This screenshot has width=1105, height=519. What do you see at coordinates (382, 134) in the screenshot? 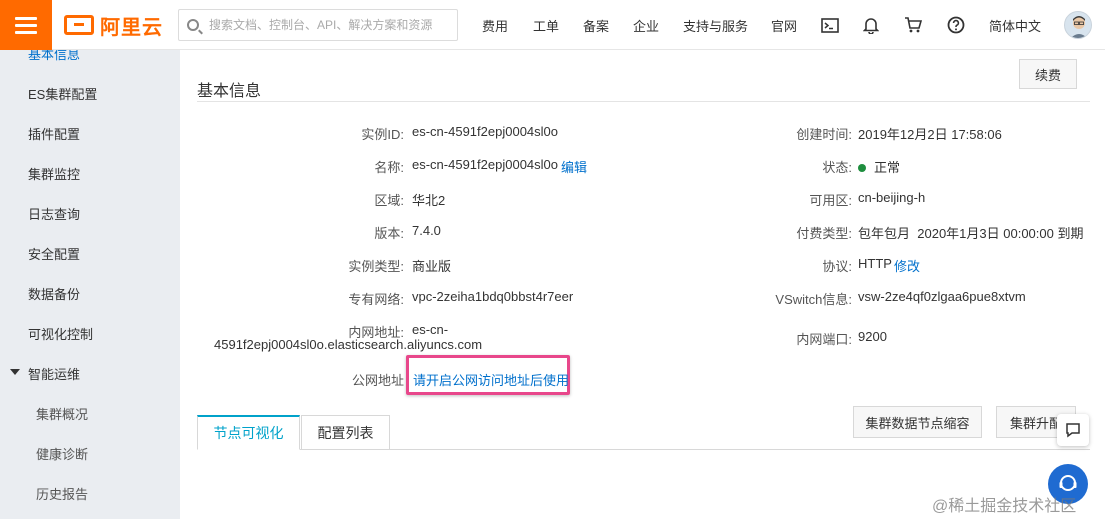
I see `instance-id-label: 实例ID:` at bounding box center [382, 134].